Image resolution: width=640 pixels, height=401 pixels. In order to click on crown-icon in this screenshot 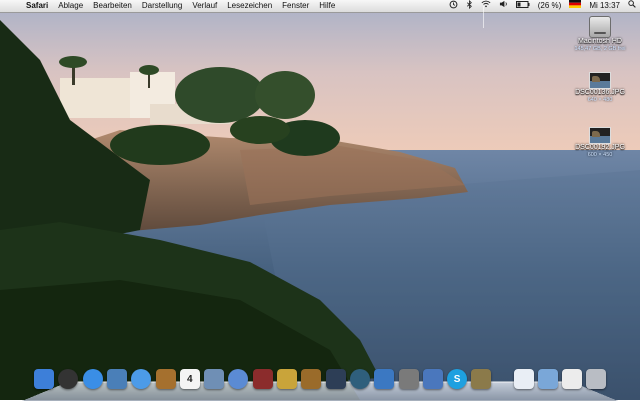, I will do `click(432, 379)`.